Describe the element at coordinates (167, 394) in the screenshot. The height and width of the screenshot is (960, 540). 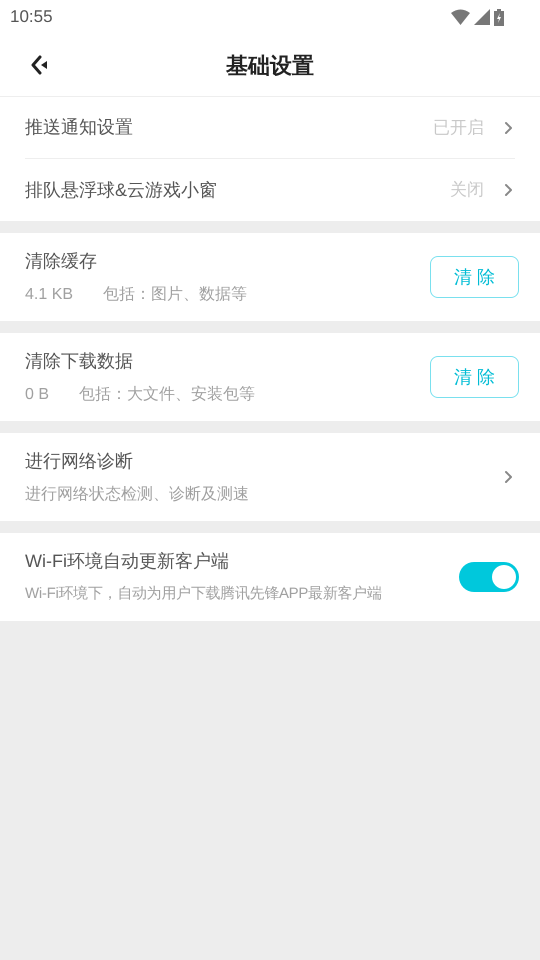
I see `row-subtitle: 包括：大文件、安装包等` at that location.